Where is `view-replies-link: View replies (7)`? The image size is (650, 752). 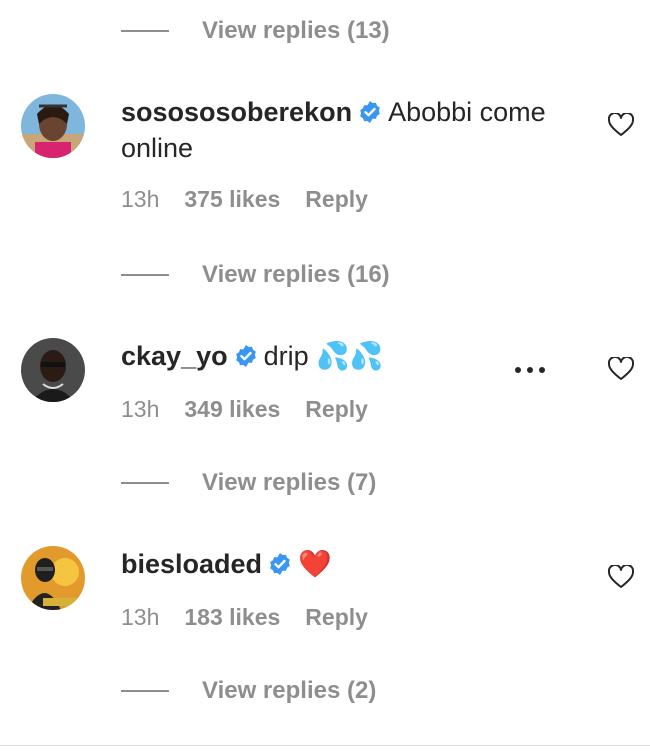
view-replies-link: View replies (7) is located at coordinates (248, 483).